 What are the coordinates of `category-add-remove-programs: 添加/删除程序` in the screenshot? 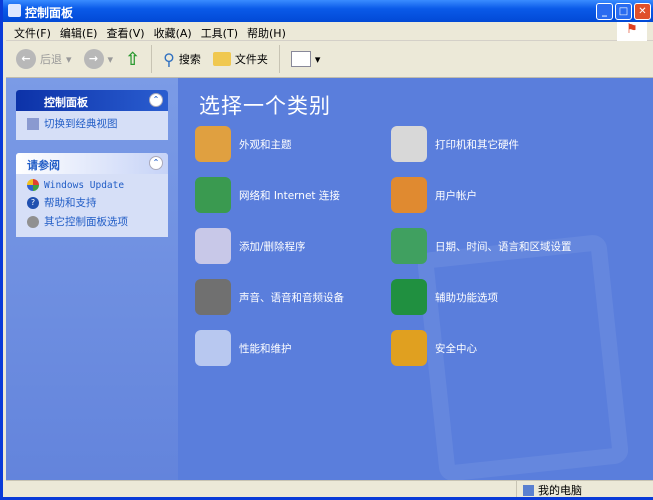 It's located at (250, 246).